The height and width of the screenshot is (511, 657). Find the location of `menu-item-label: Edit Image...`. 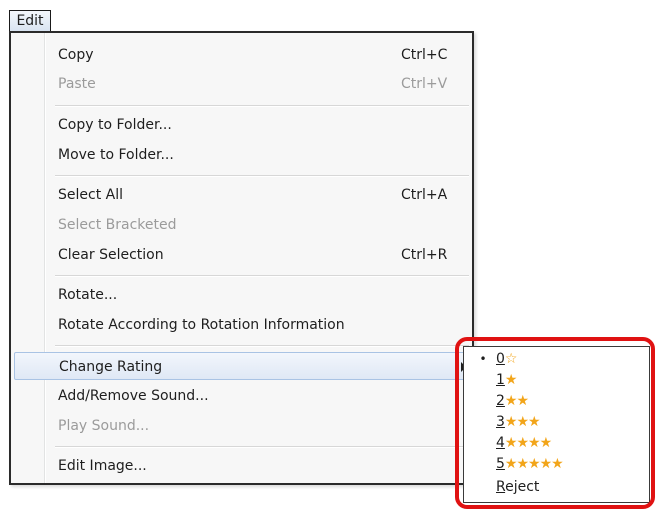

menu-item-label: Edit Image... is located at coordinates (102, 466).